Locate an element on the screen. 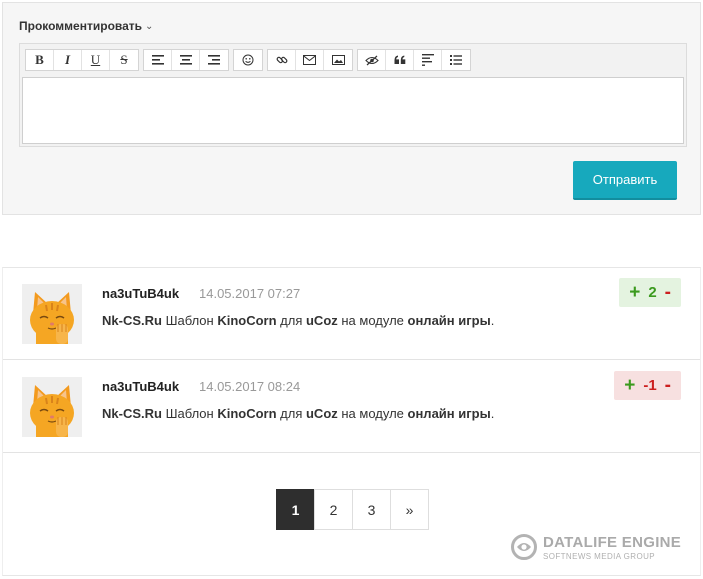 This screenshot has height=579, width=703. text-lines-icon is located at coordinates (427, 60).